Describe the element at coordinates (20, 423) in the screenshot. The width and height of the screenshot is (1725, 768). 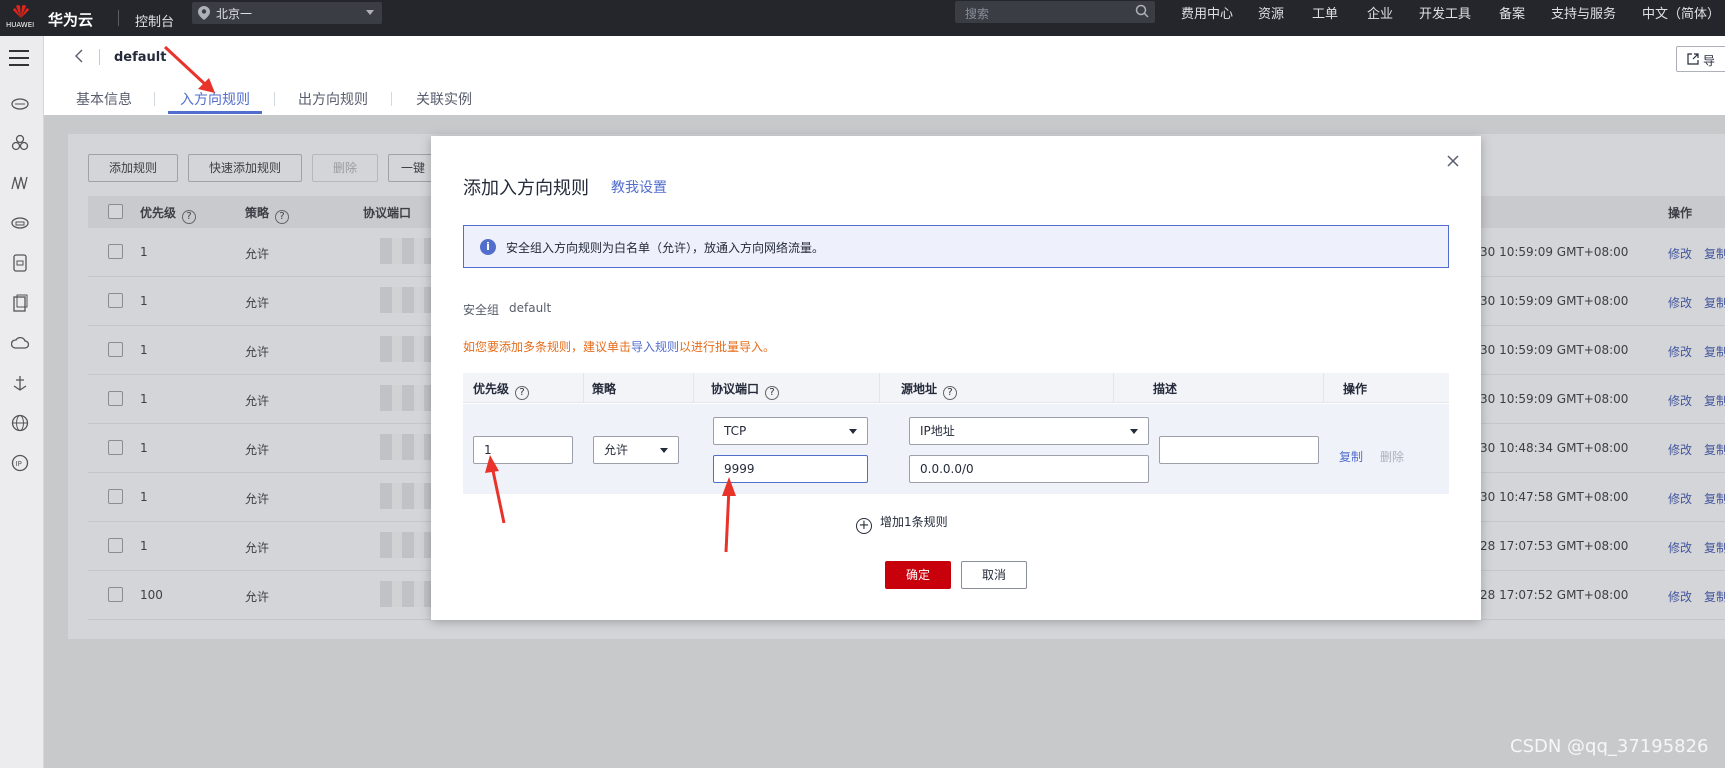
I see `globe-icon` at that location.